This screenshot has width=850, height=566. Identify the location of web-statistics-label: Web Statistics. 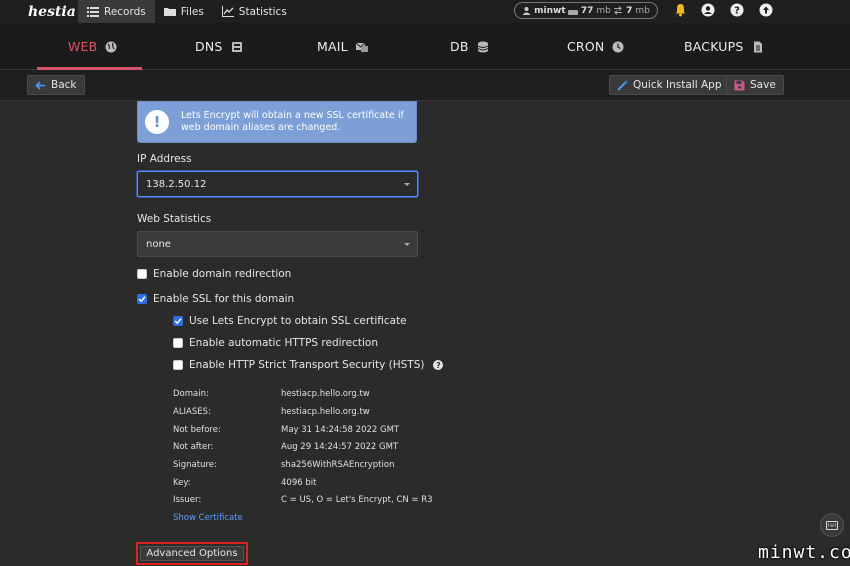
(174, 219).